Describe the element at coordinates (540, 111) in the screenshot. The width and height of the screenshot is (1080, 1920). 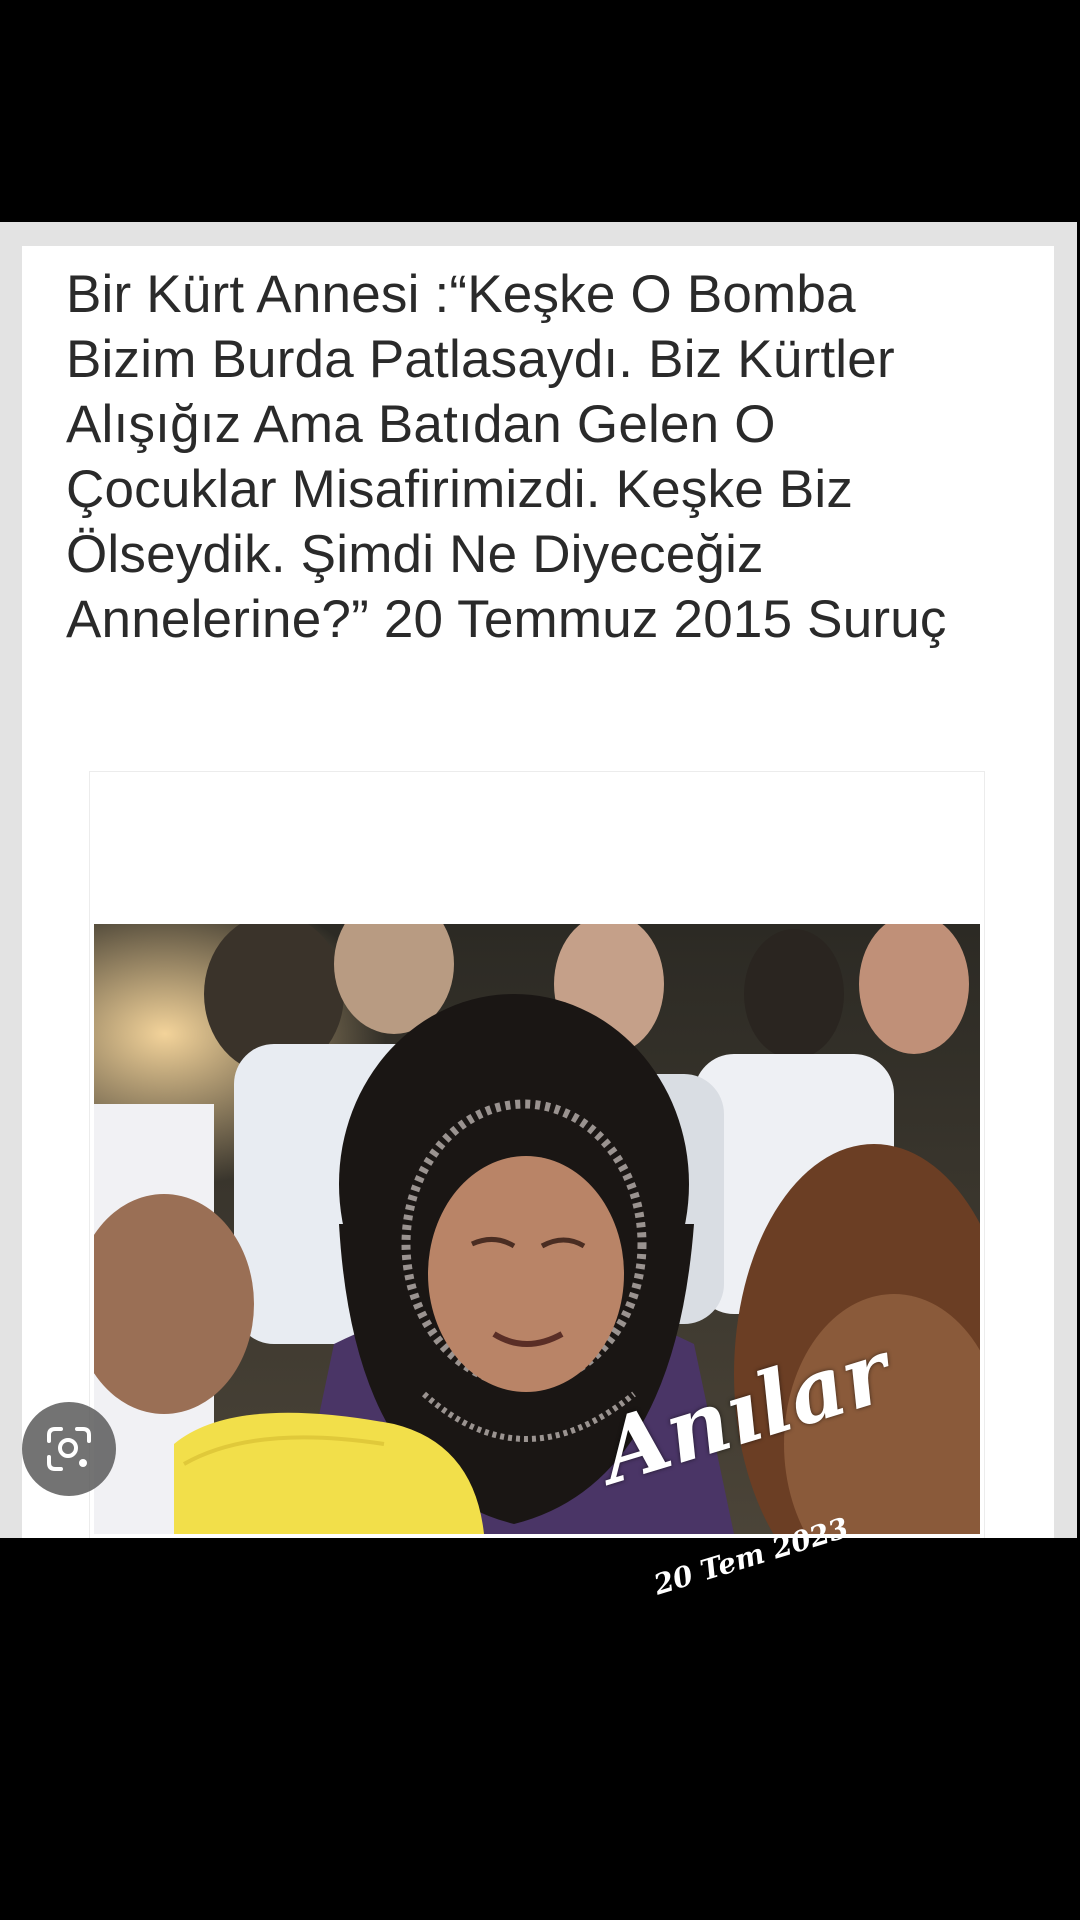
I see `top-black-bar` at that location.